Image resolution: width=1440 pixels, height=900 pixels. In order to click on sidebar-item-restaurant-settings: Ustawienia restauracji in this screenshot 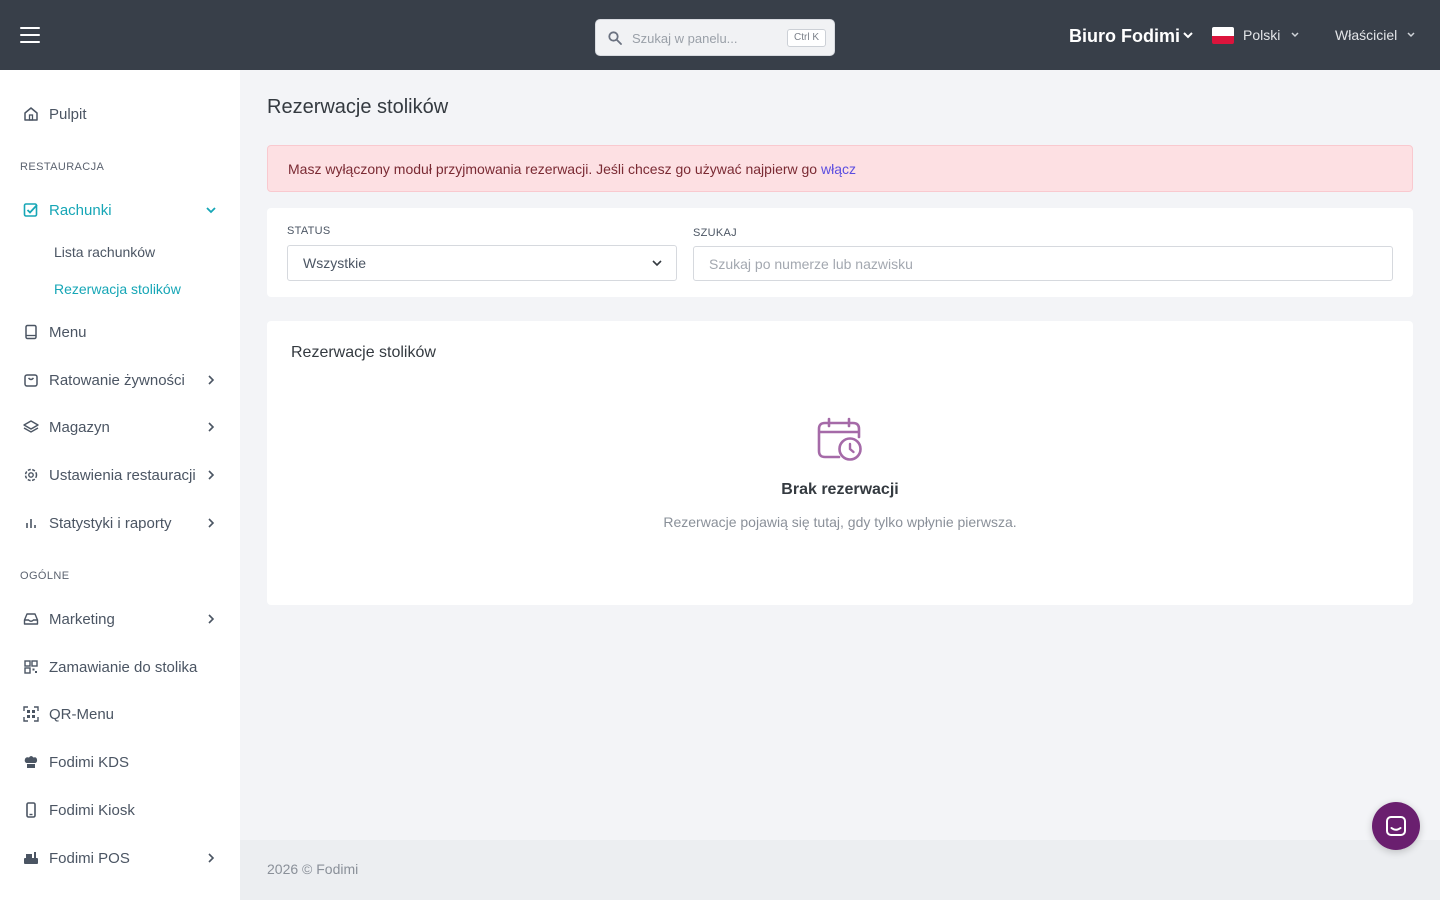, I will do `click(120, 475)`.